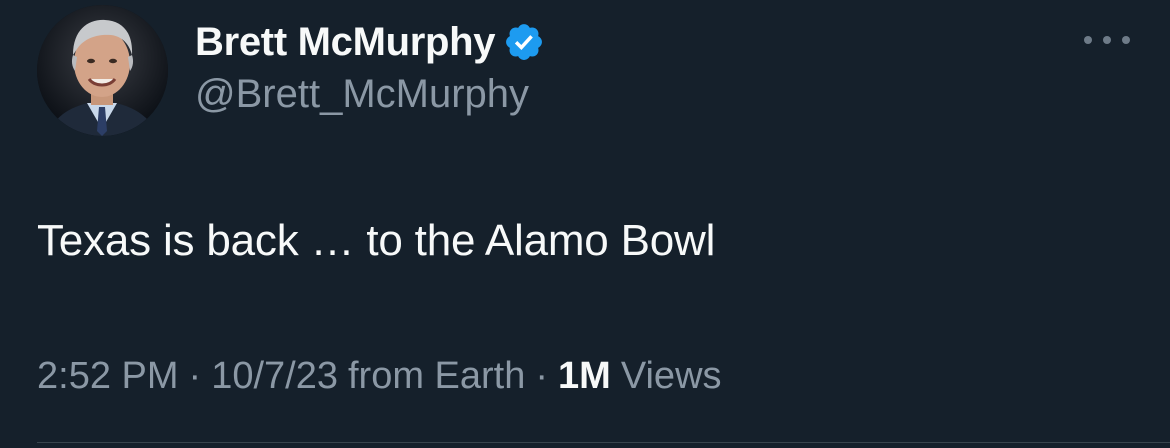 The width and height of the screenshot is (1170, 448). I want to click on views-label: Views, so click(671, 376).